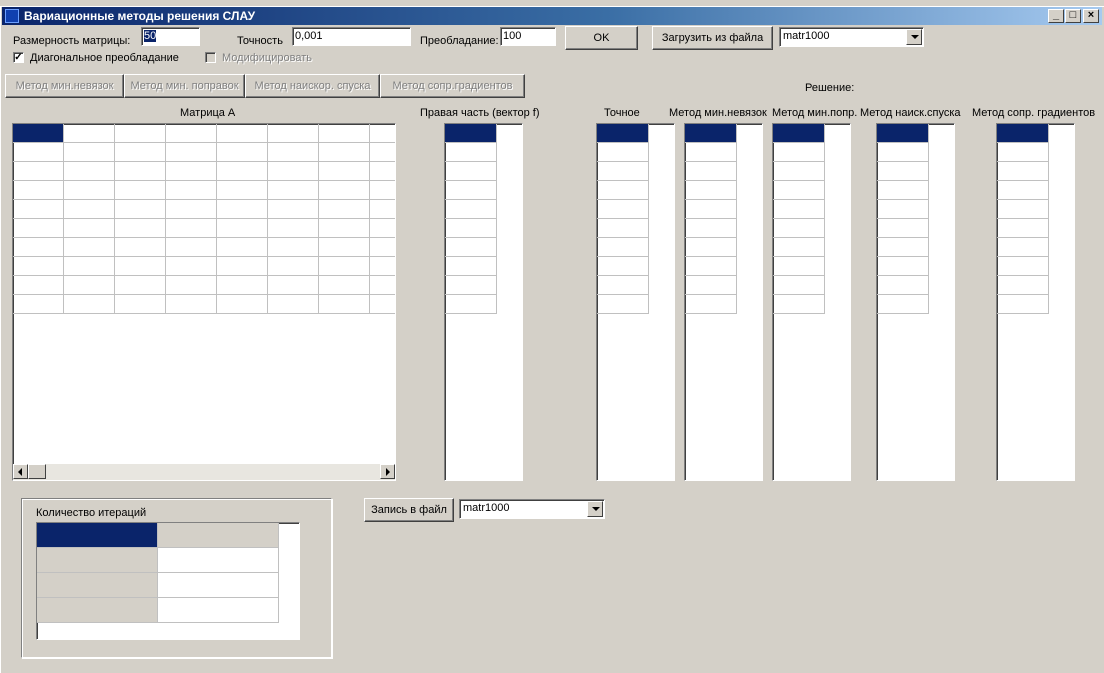 The image size is (1104, 673). I want to click on min-residual-grid, so click(723, 302).